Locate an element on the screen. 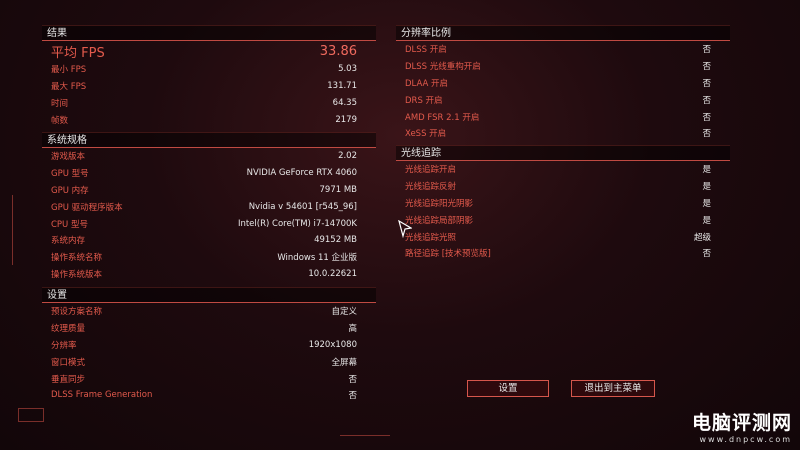 Image resolution: width=800 pixels, height=450 pixels. raytracing-row-label: 光线追踪反射 is located at coordinates (431, 187).